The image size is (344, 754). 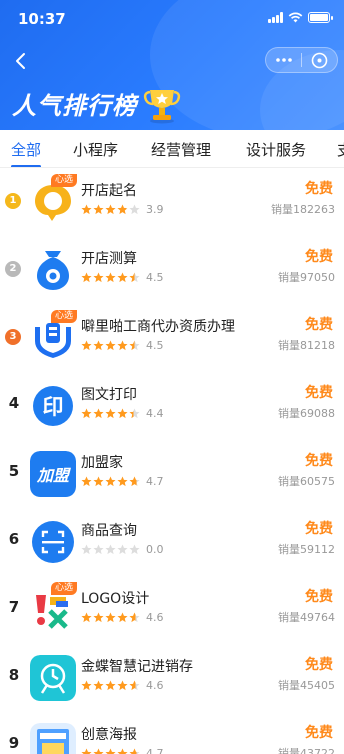 What do you see at coordinates (95, 149) in the screenshot?
I see `tab-mini-program: 小程序` at bounding box center [95, 149].